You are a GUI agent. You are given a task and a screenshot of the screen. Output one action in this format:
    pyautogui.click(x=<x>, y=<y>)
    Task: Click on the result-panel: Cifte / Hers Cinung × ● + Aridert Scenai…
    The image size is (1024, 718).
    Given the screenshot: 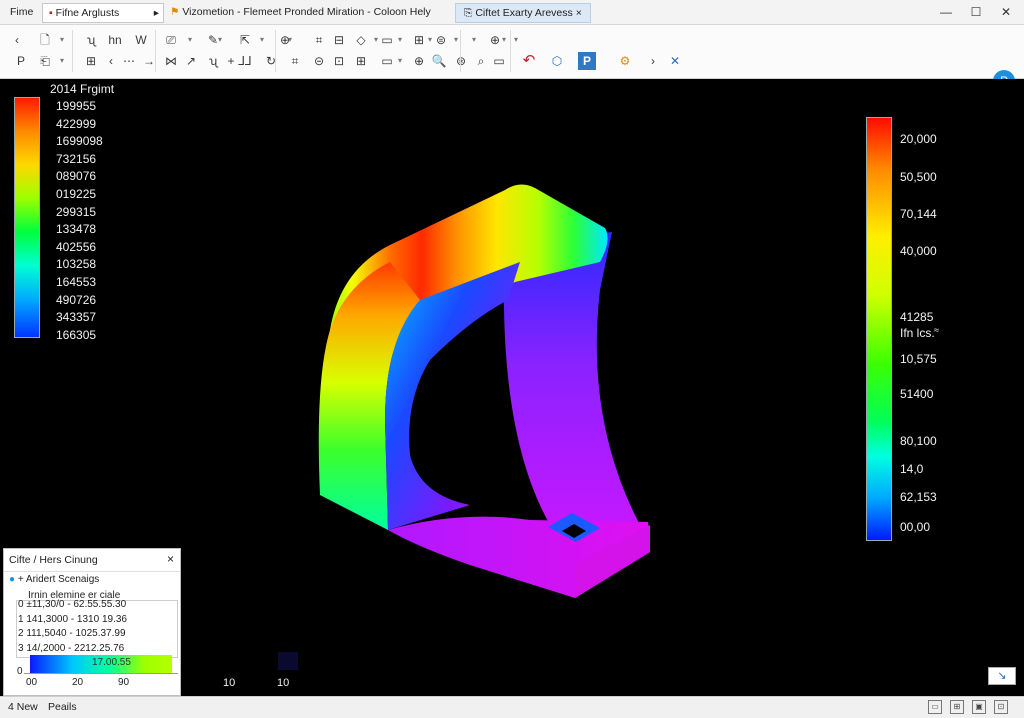 What is the action you would take?
    pyautogui.click(x=92, y=622)
    